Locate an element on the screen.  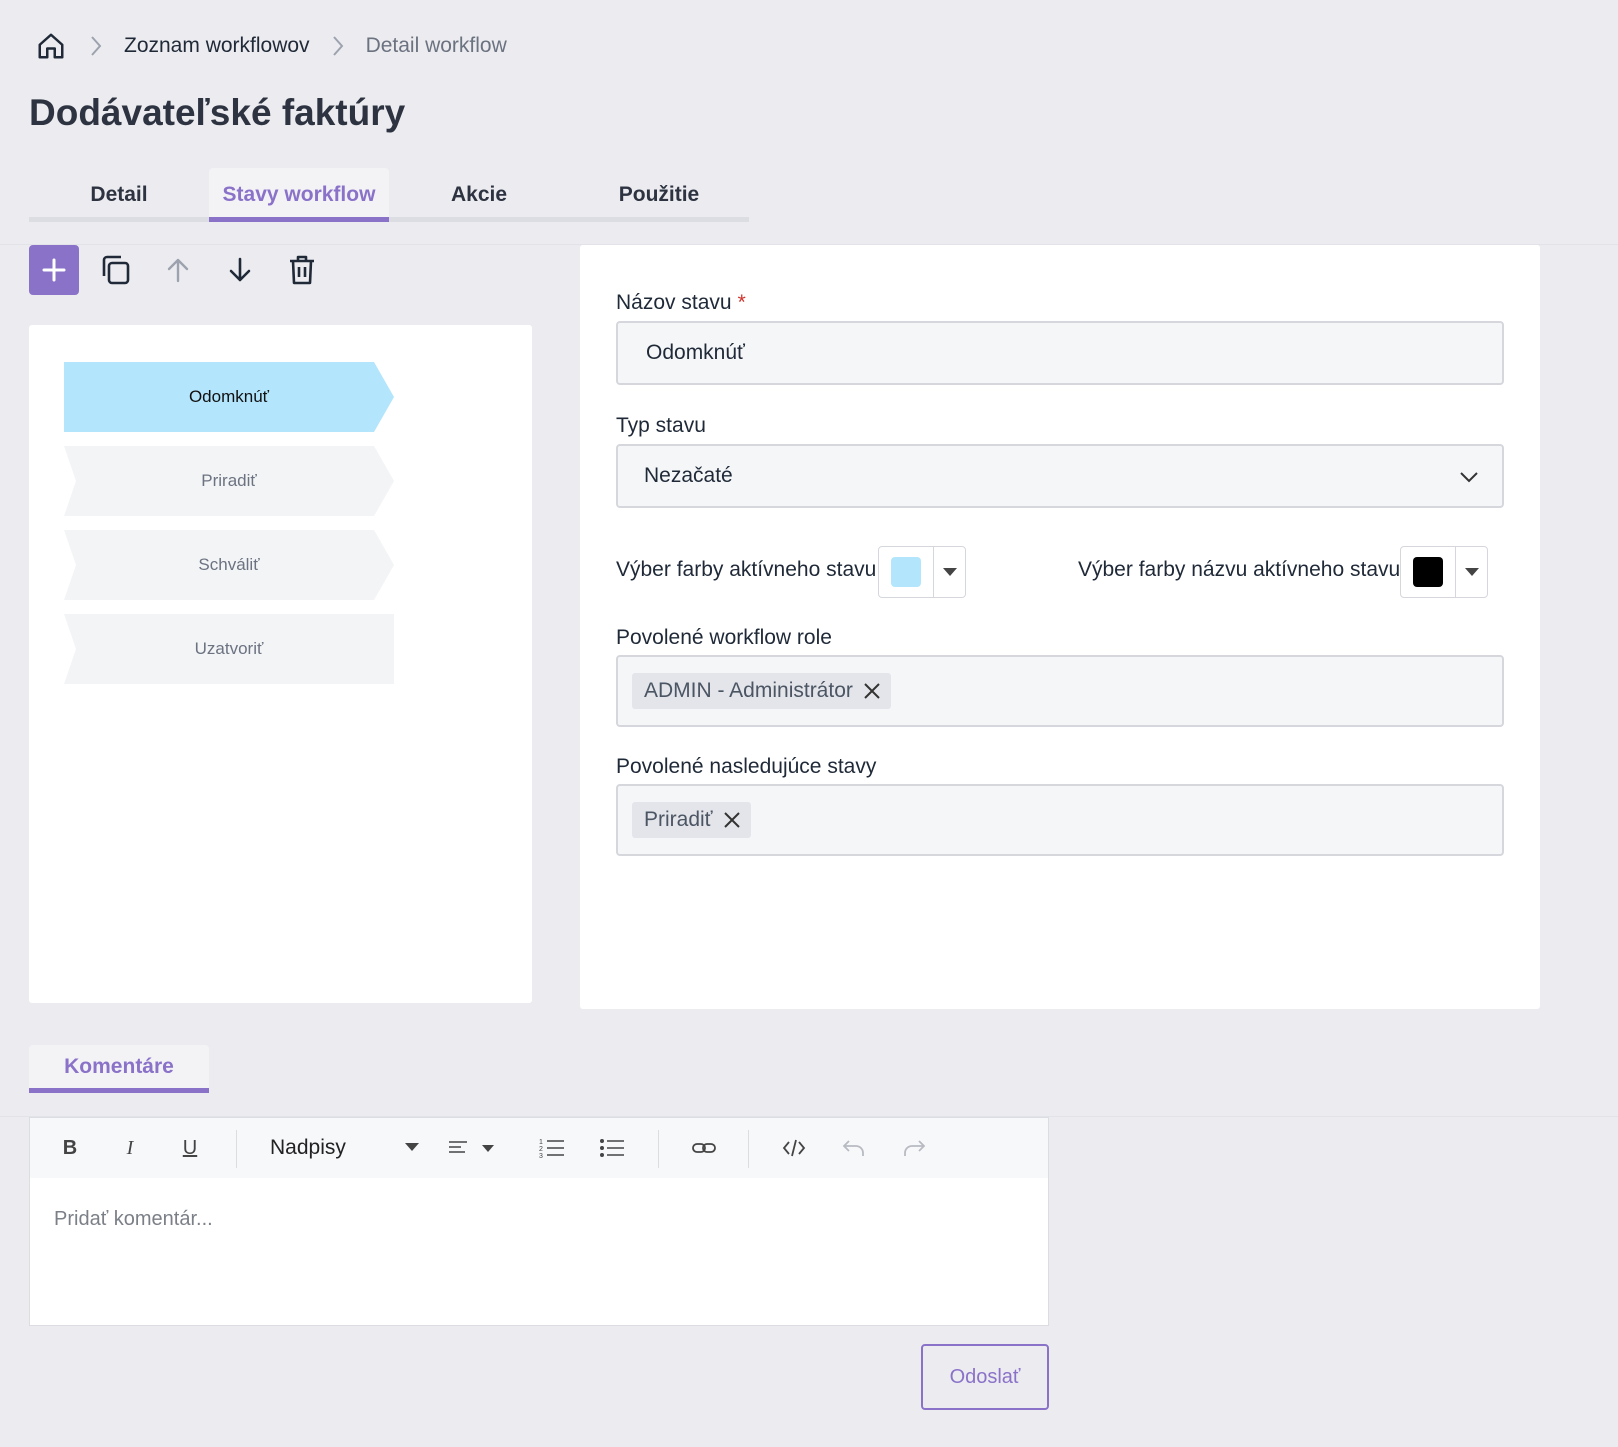
italic-button: I is located at coordinates (130, 1148).